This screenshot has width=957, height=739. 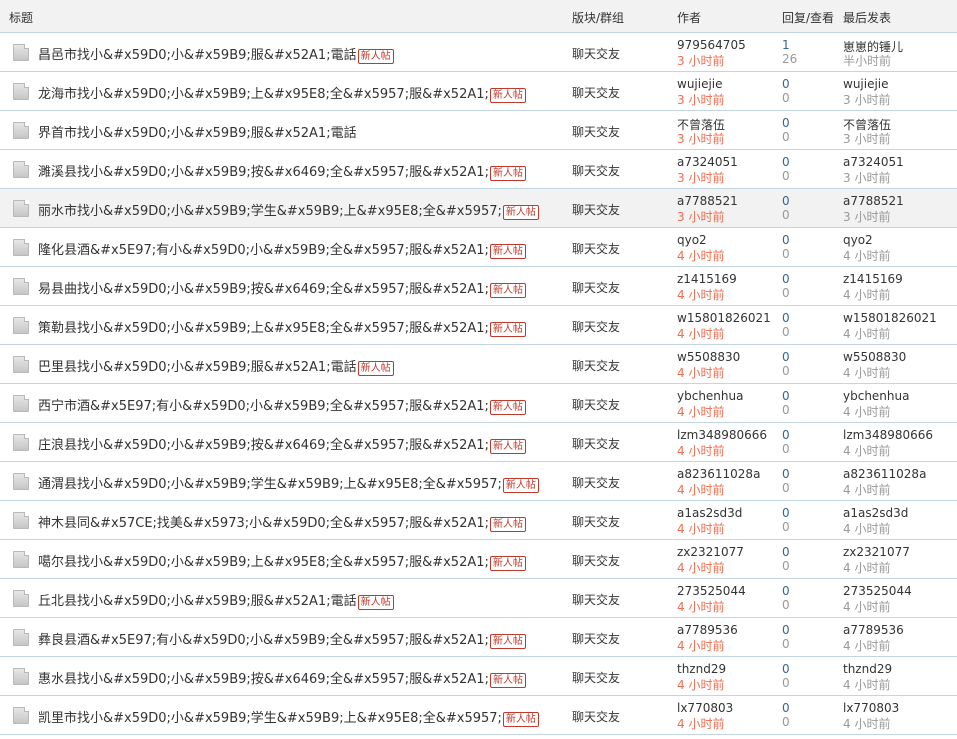 What do you see at coordinates (700, 84) in the screenshot?
I see `thread-author-link: wujiejie` at bounding box center [700, 84].